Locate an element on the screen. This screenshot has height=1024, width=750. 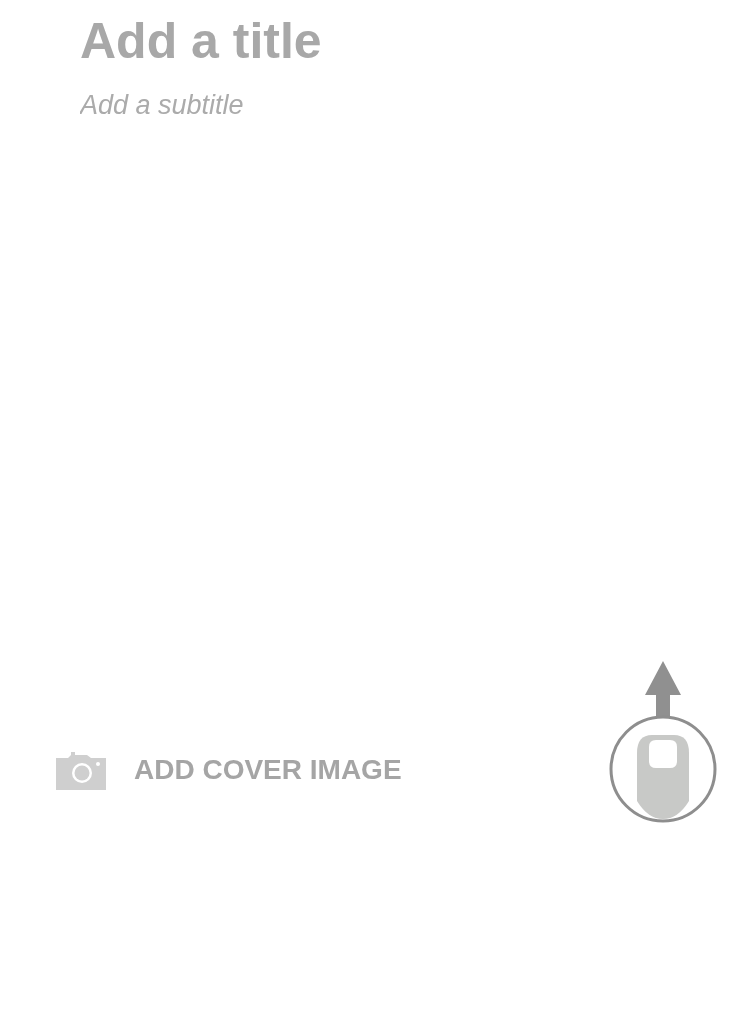
camera-icon is located at coordinates (81, 770).